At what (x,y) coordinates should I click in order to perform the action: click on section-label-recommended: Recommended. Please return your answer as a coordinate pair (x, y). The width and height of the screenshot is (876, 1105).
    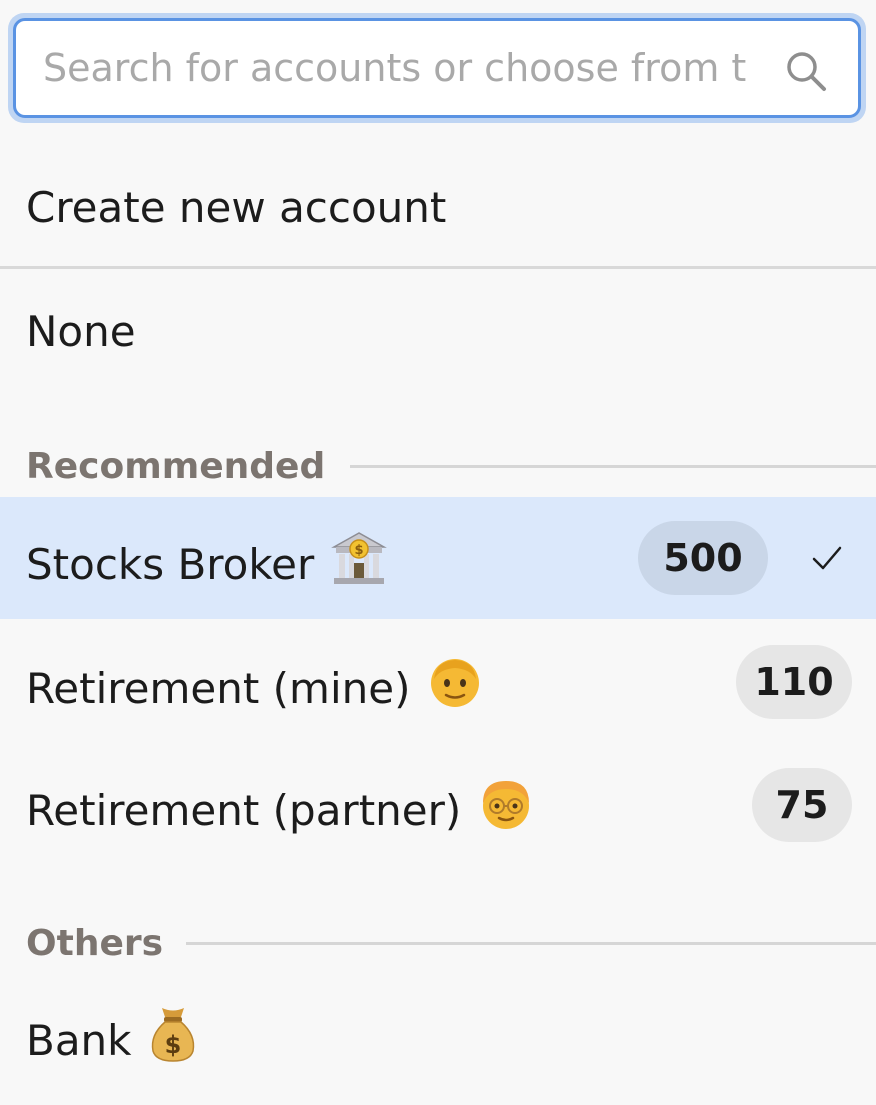
    Looking at the image, I should click on (176, 466).